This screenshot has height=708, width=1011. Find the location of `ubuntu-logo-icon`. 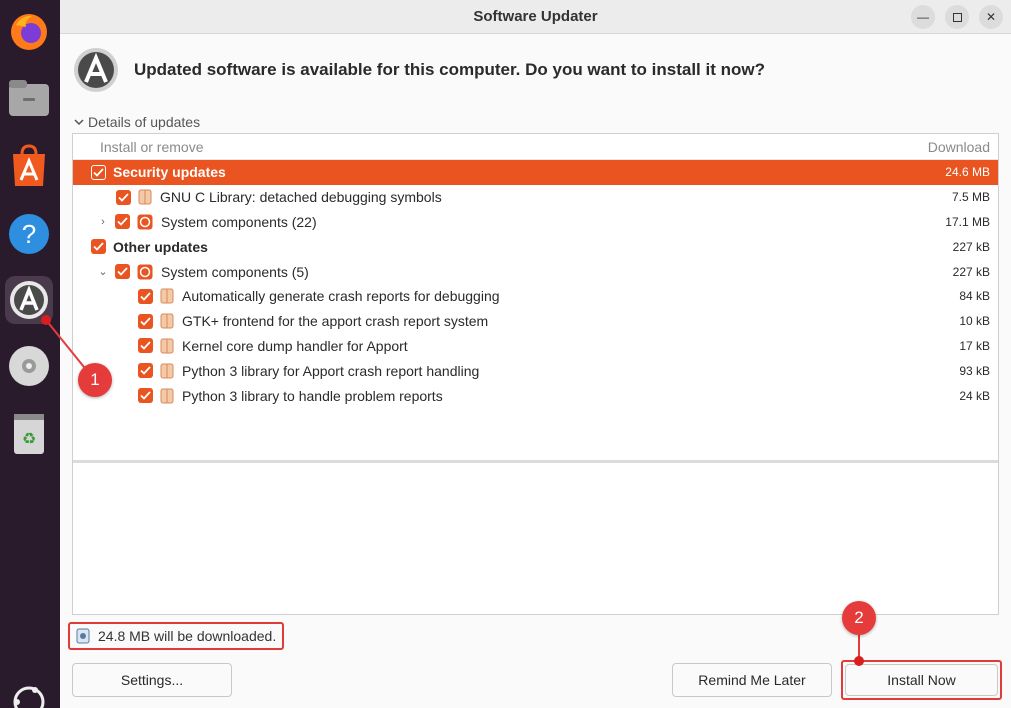

ubuntu-logo-icon is located at coordinates (29, 694).